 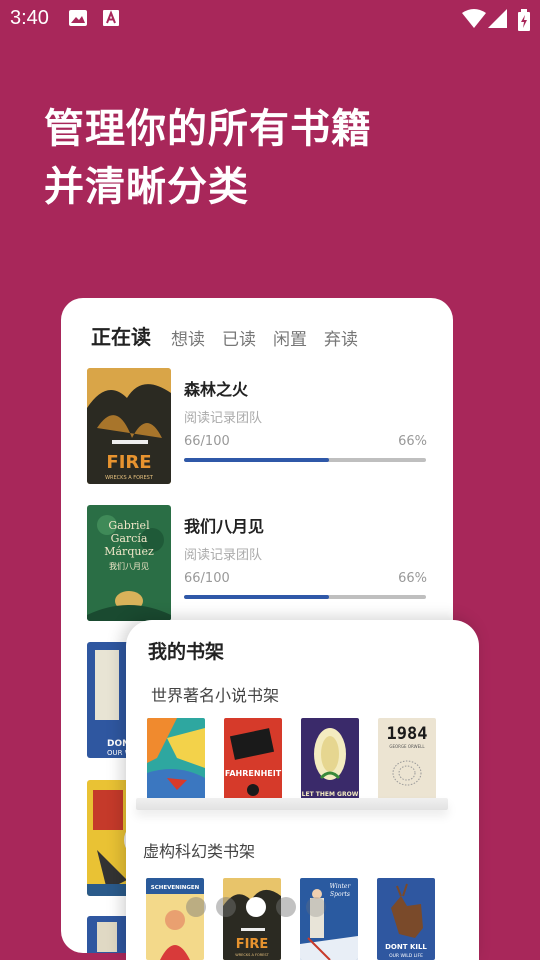 I want to click on cover-scheveningen-text: SCHEVENINGEN, so click(x=175, y=888).